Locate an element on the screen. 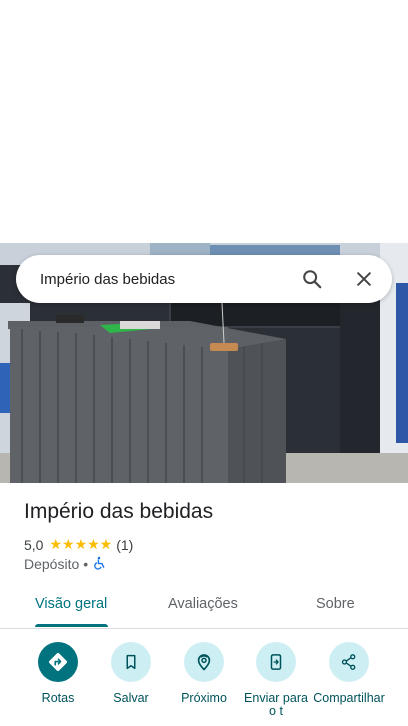  share-button: Compartilhar is located at coordinates (349, 673).